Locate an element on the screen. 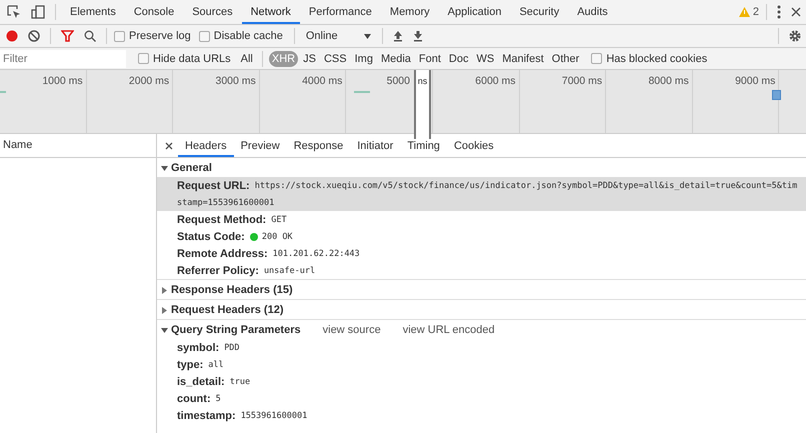  section-toggle: Query String Parameters is located at coordinates (231, 330).